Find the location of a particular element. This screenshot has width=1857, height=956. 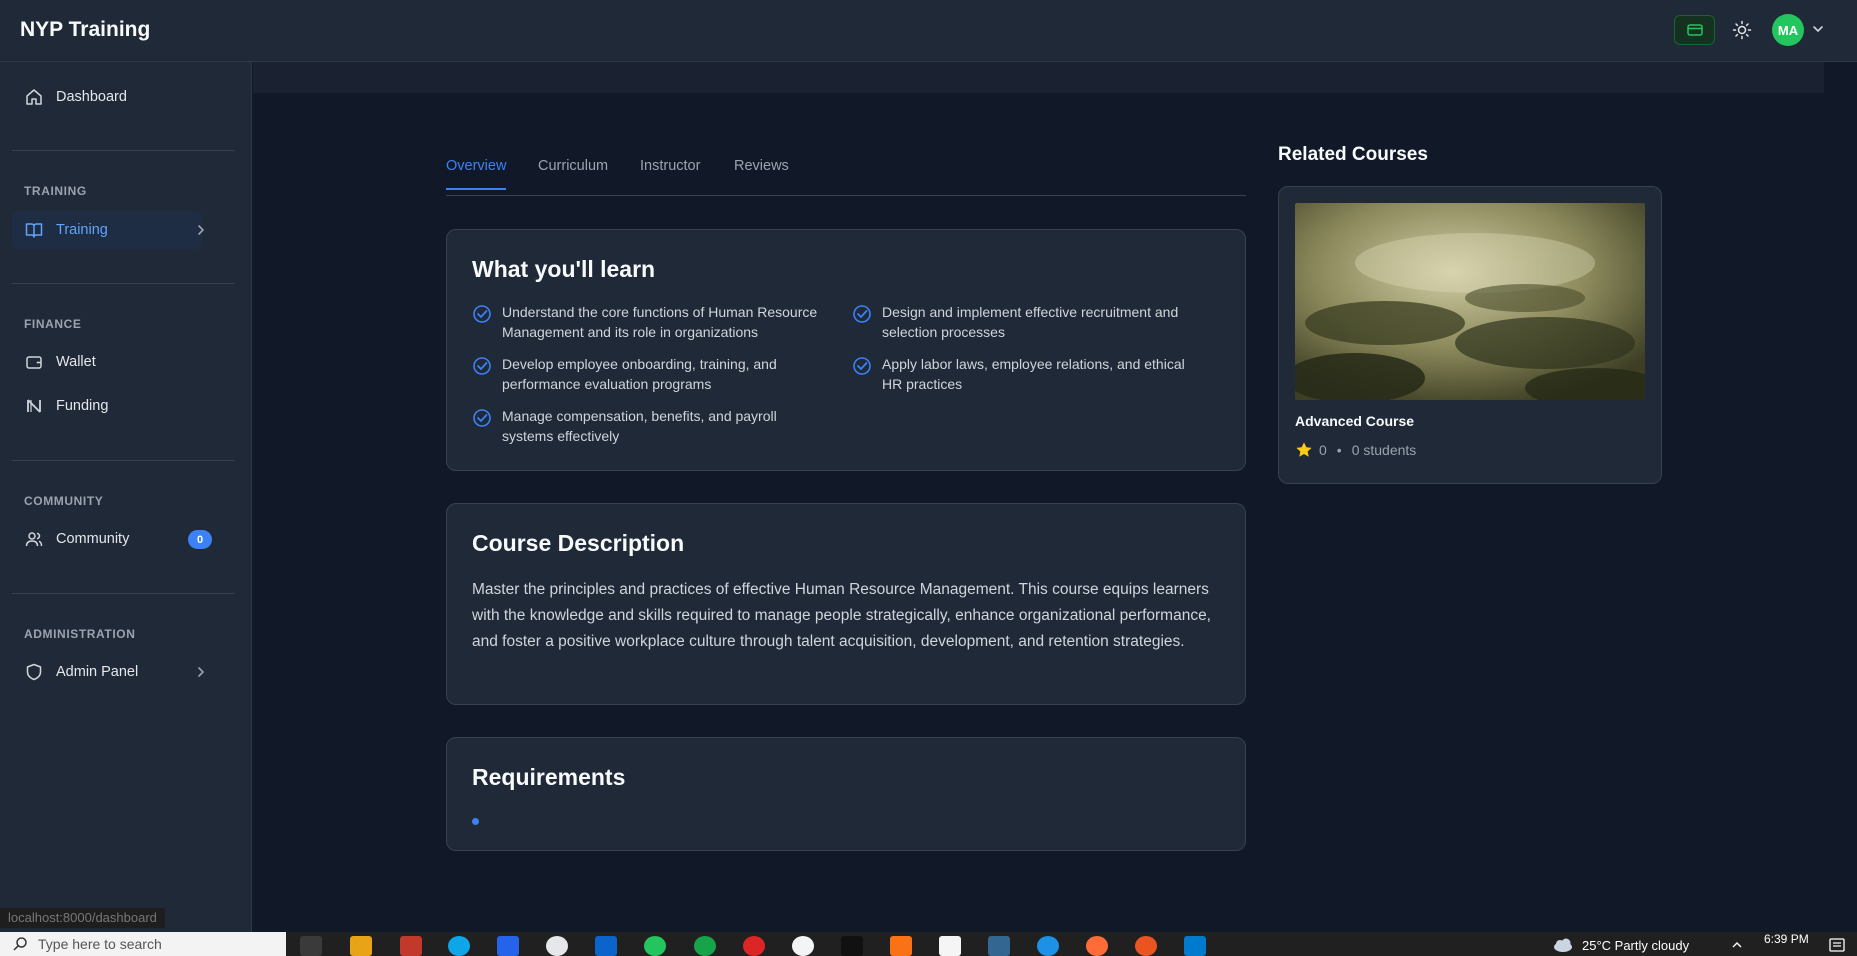

section-label-finance: FINANCE is located at coordinates (53, 324).